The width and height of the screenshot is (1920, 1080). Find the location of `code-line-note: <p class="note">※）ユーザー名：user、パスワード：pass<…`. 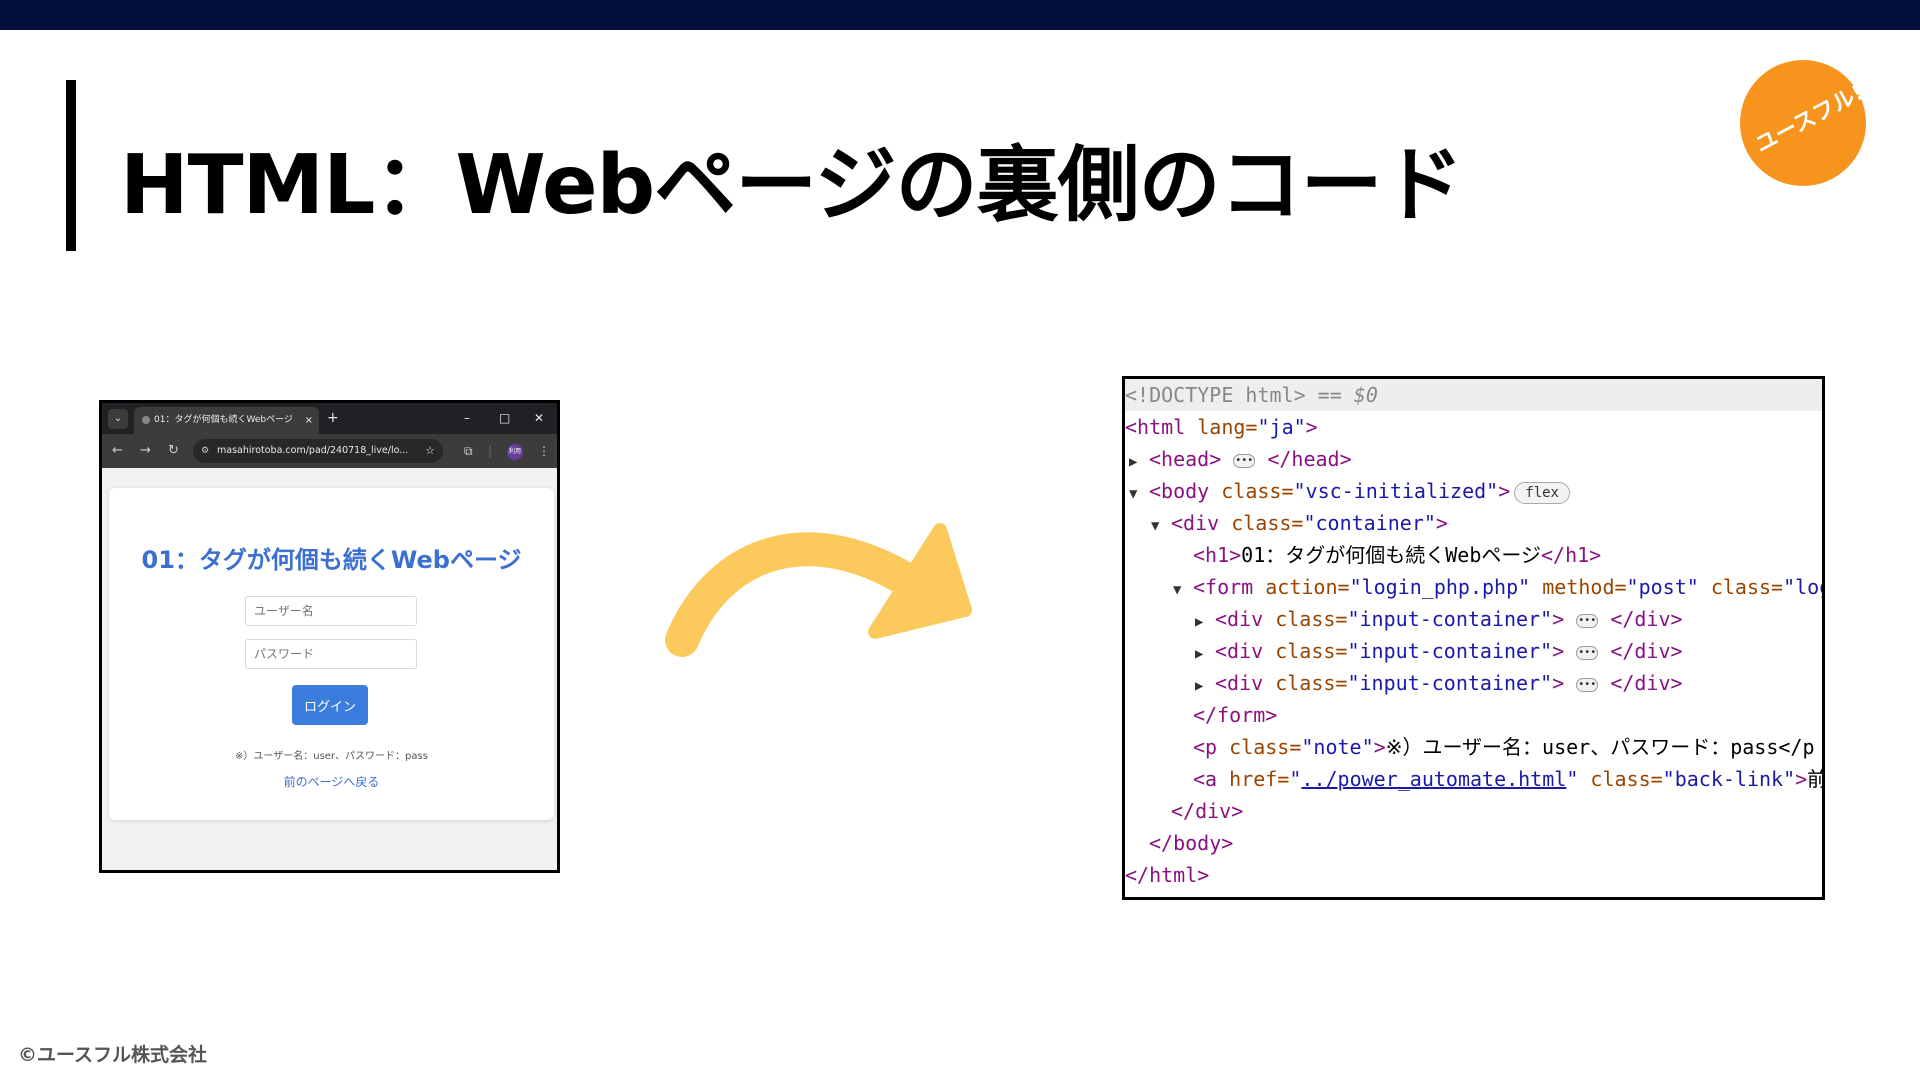

code-line-note: <p class="note">※）ユーザー名：user、パスワード：pass<… is located at coordinates (1504, 747).